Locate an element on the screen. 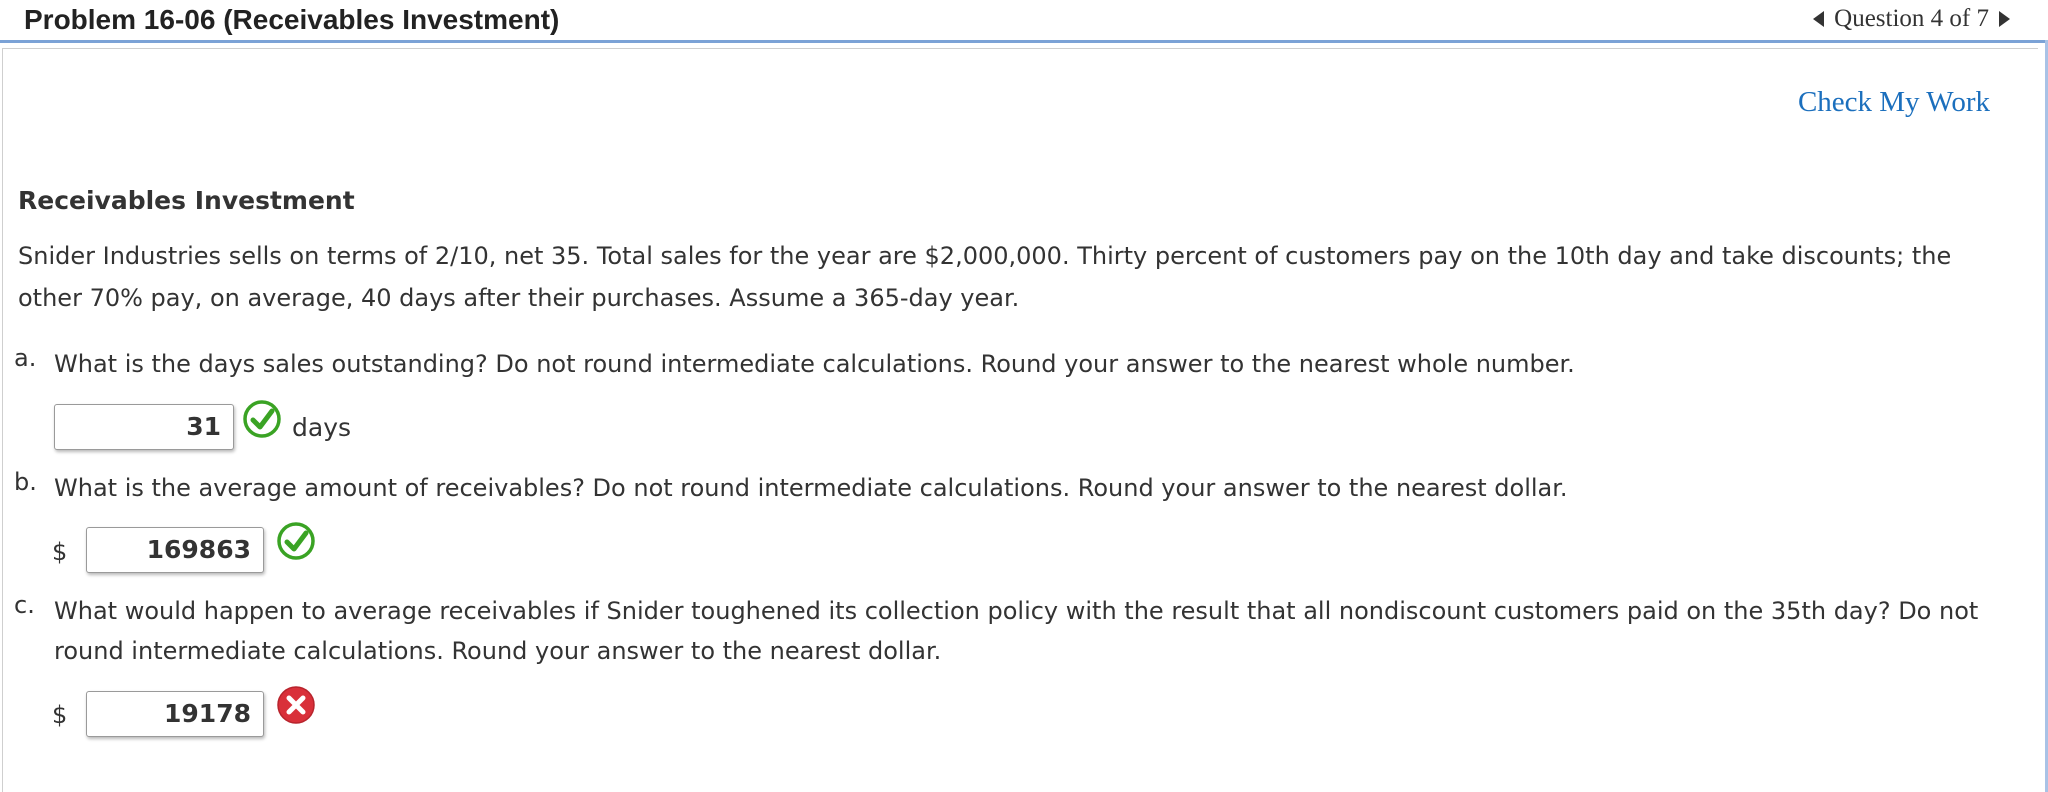  question-c-letter: c. is located at coordinates (24, 605).